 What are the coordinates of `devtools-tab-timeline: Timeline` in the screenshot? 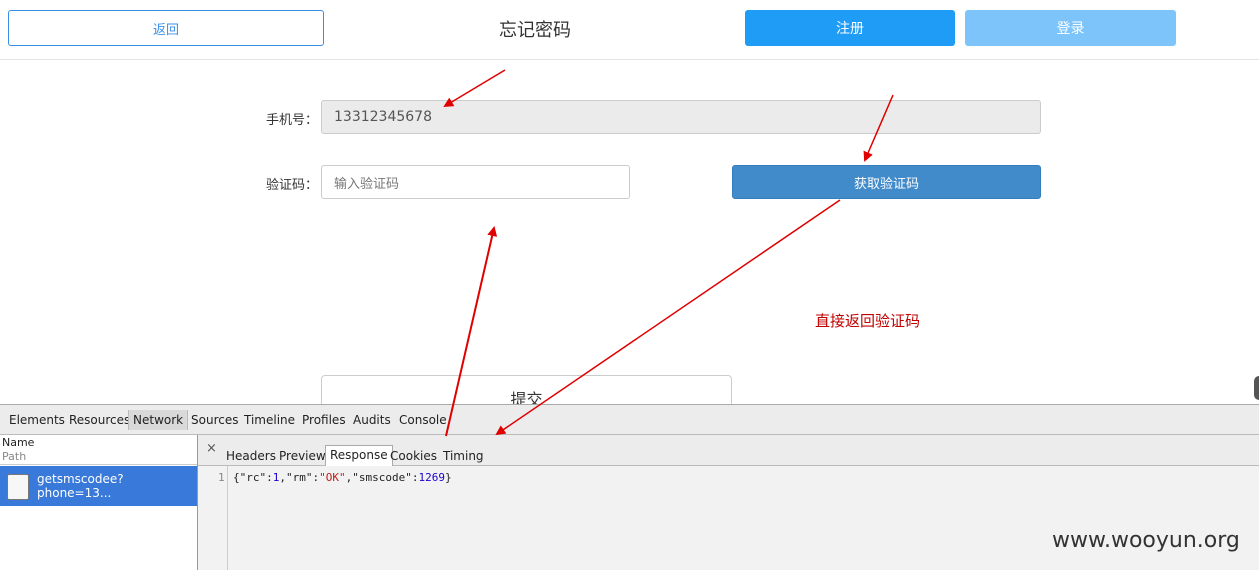 It's located at (269, 420).